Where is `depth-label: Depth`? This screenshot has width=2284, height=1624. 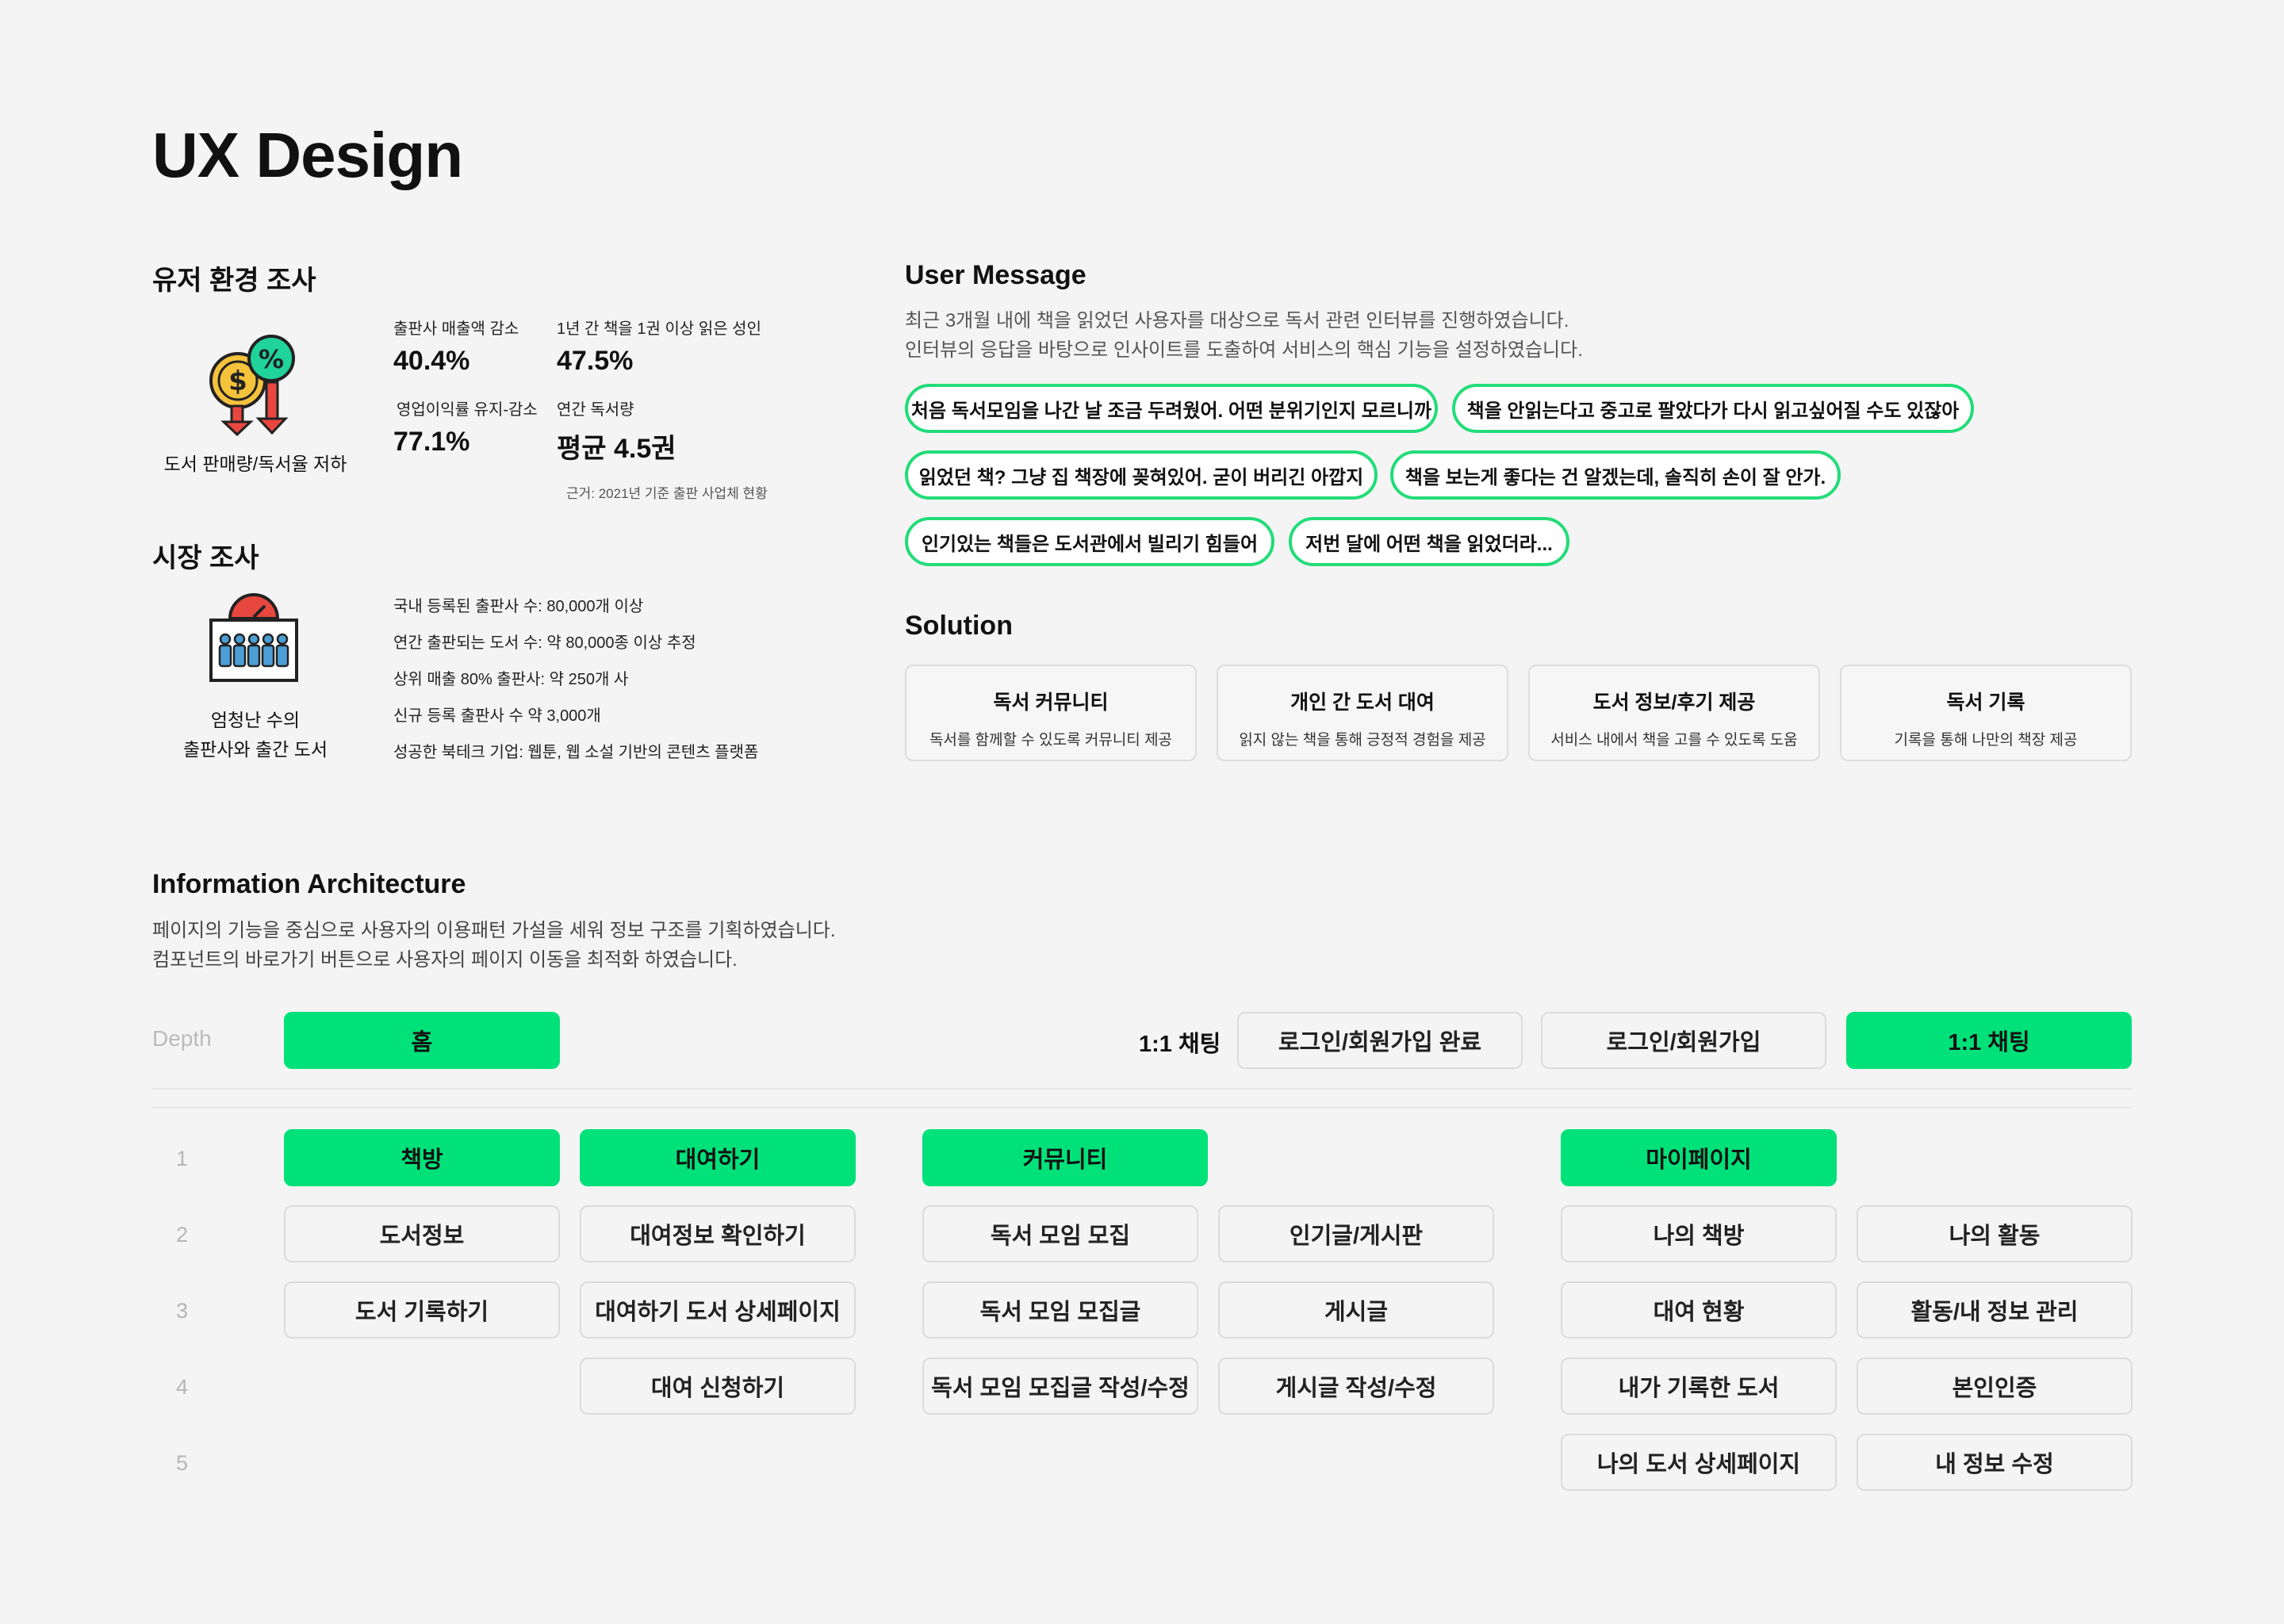 depth-label: Depth is located at coordinates (182, 1038).